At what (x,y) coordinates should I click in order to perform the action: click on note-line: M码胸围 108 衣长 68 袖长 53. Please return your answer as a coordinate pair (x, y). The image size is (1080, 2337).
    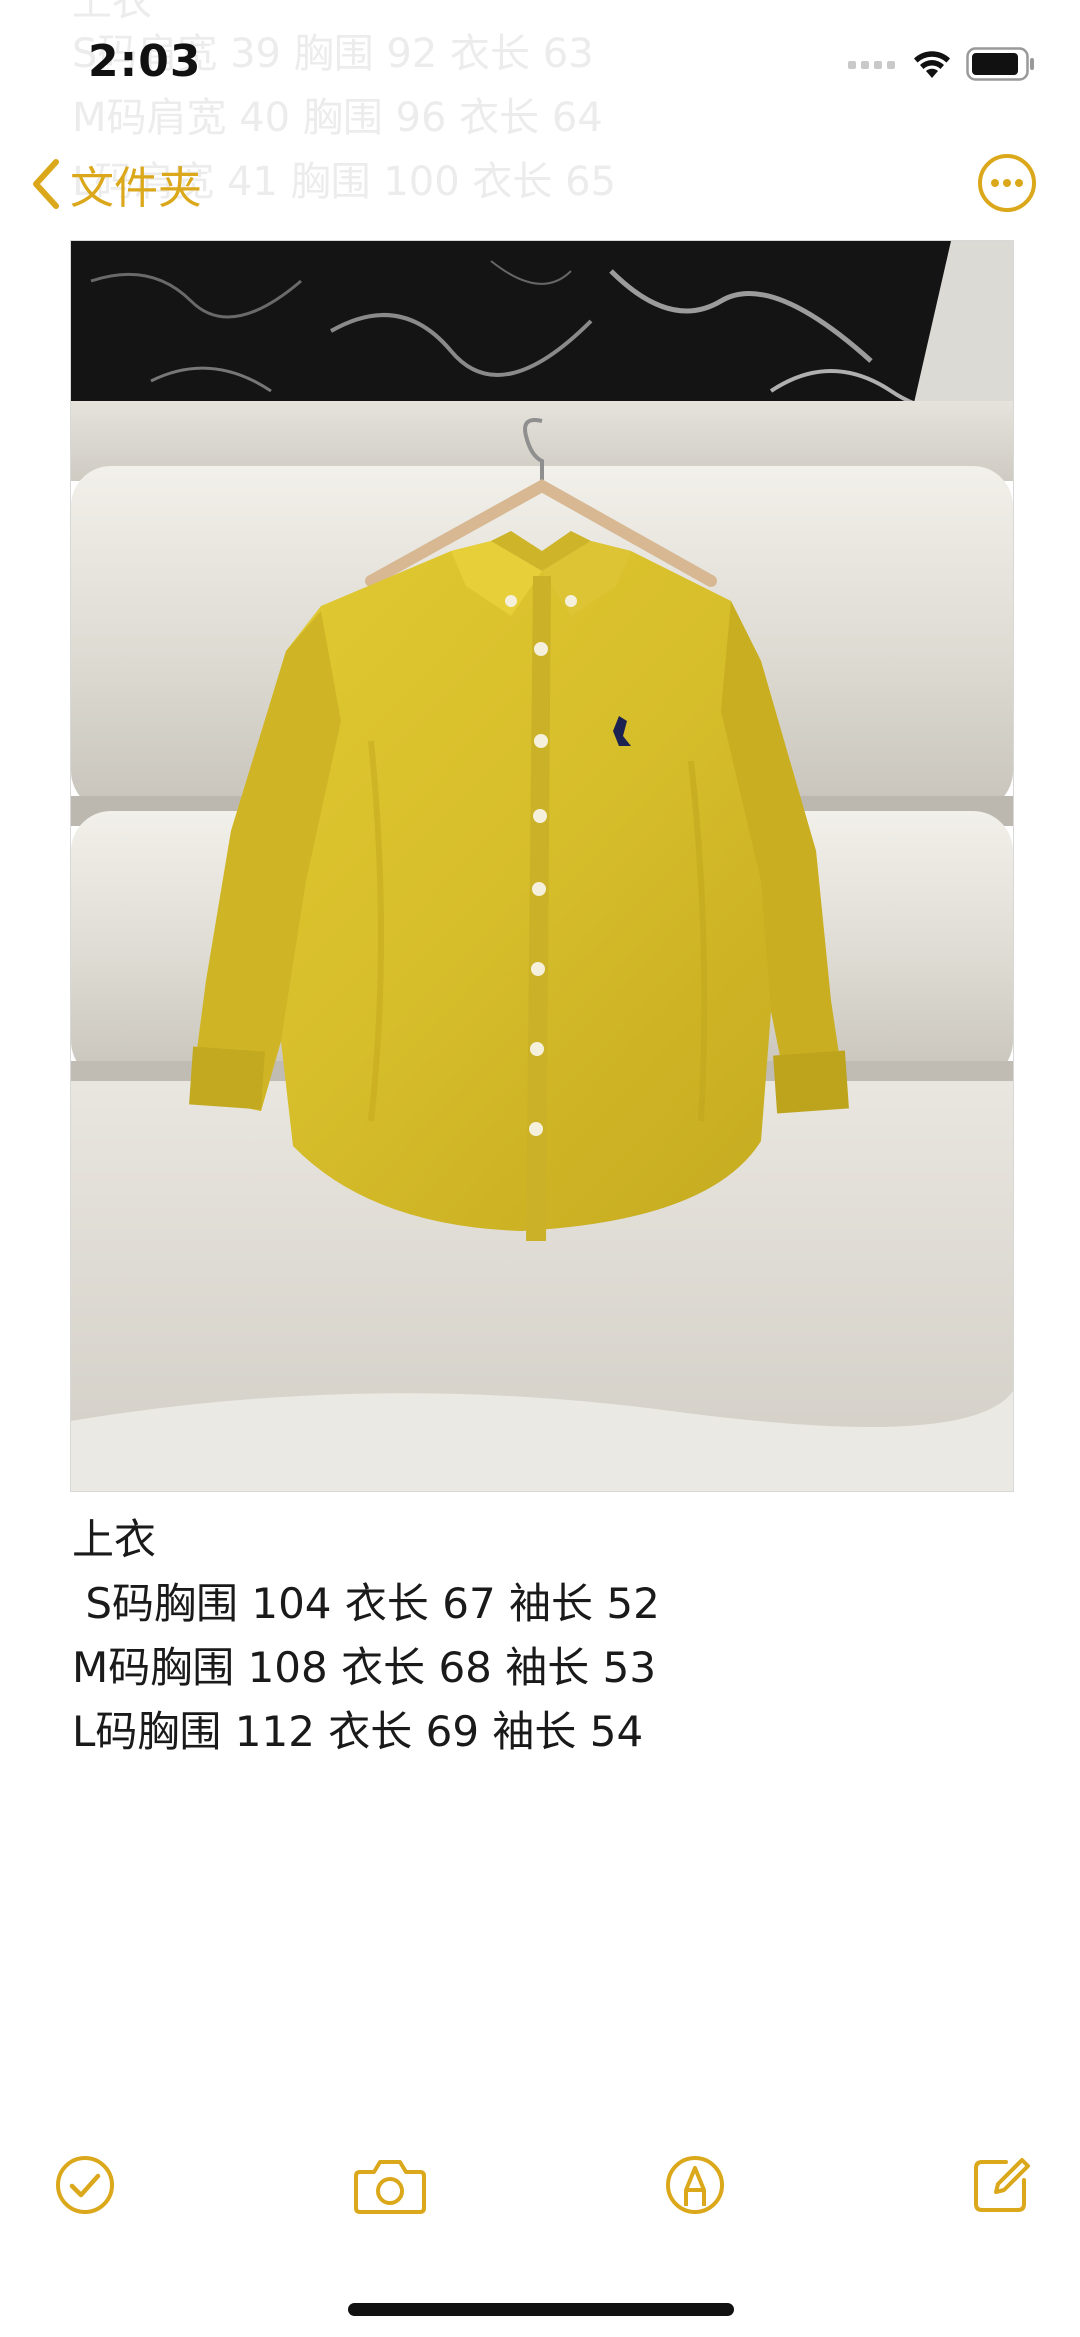
    Looking at the image, I should click on (364, 1667).